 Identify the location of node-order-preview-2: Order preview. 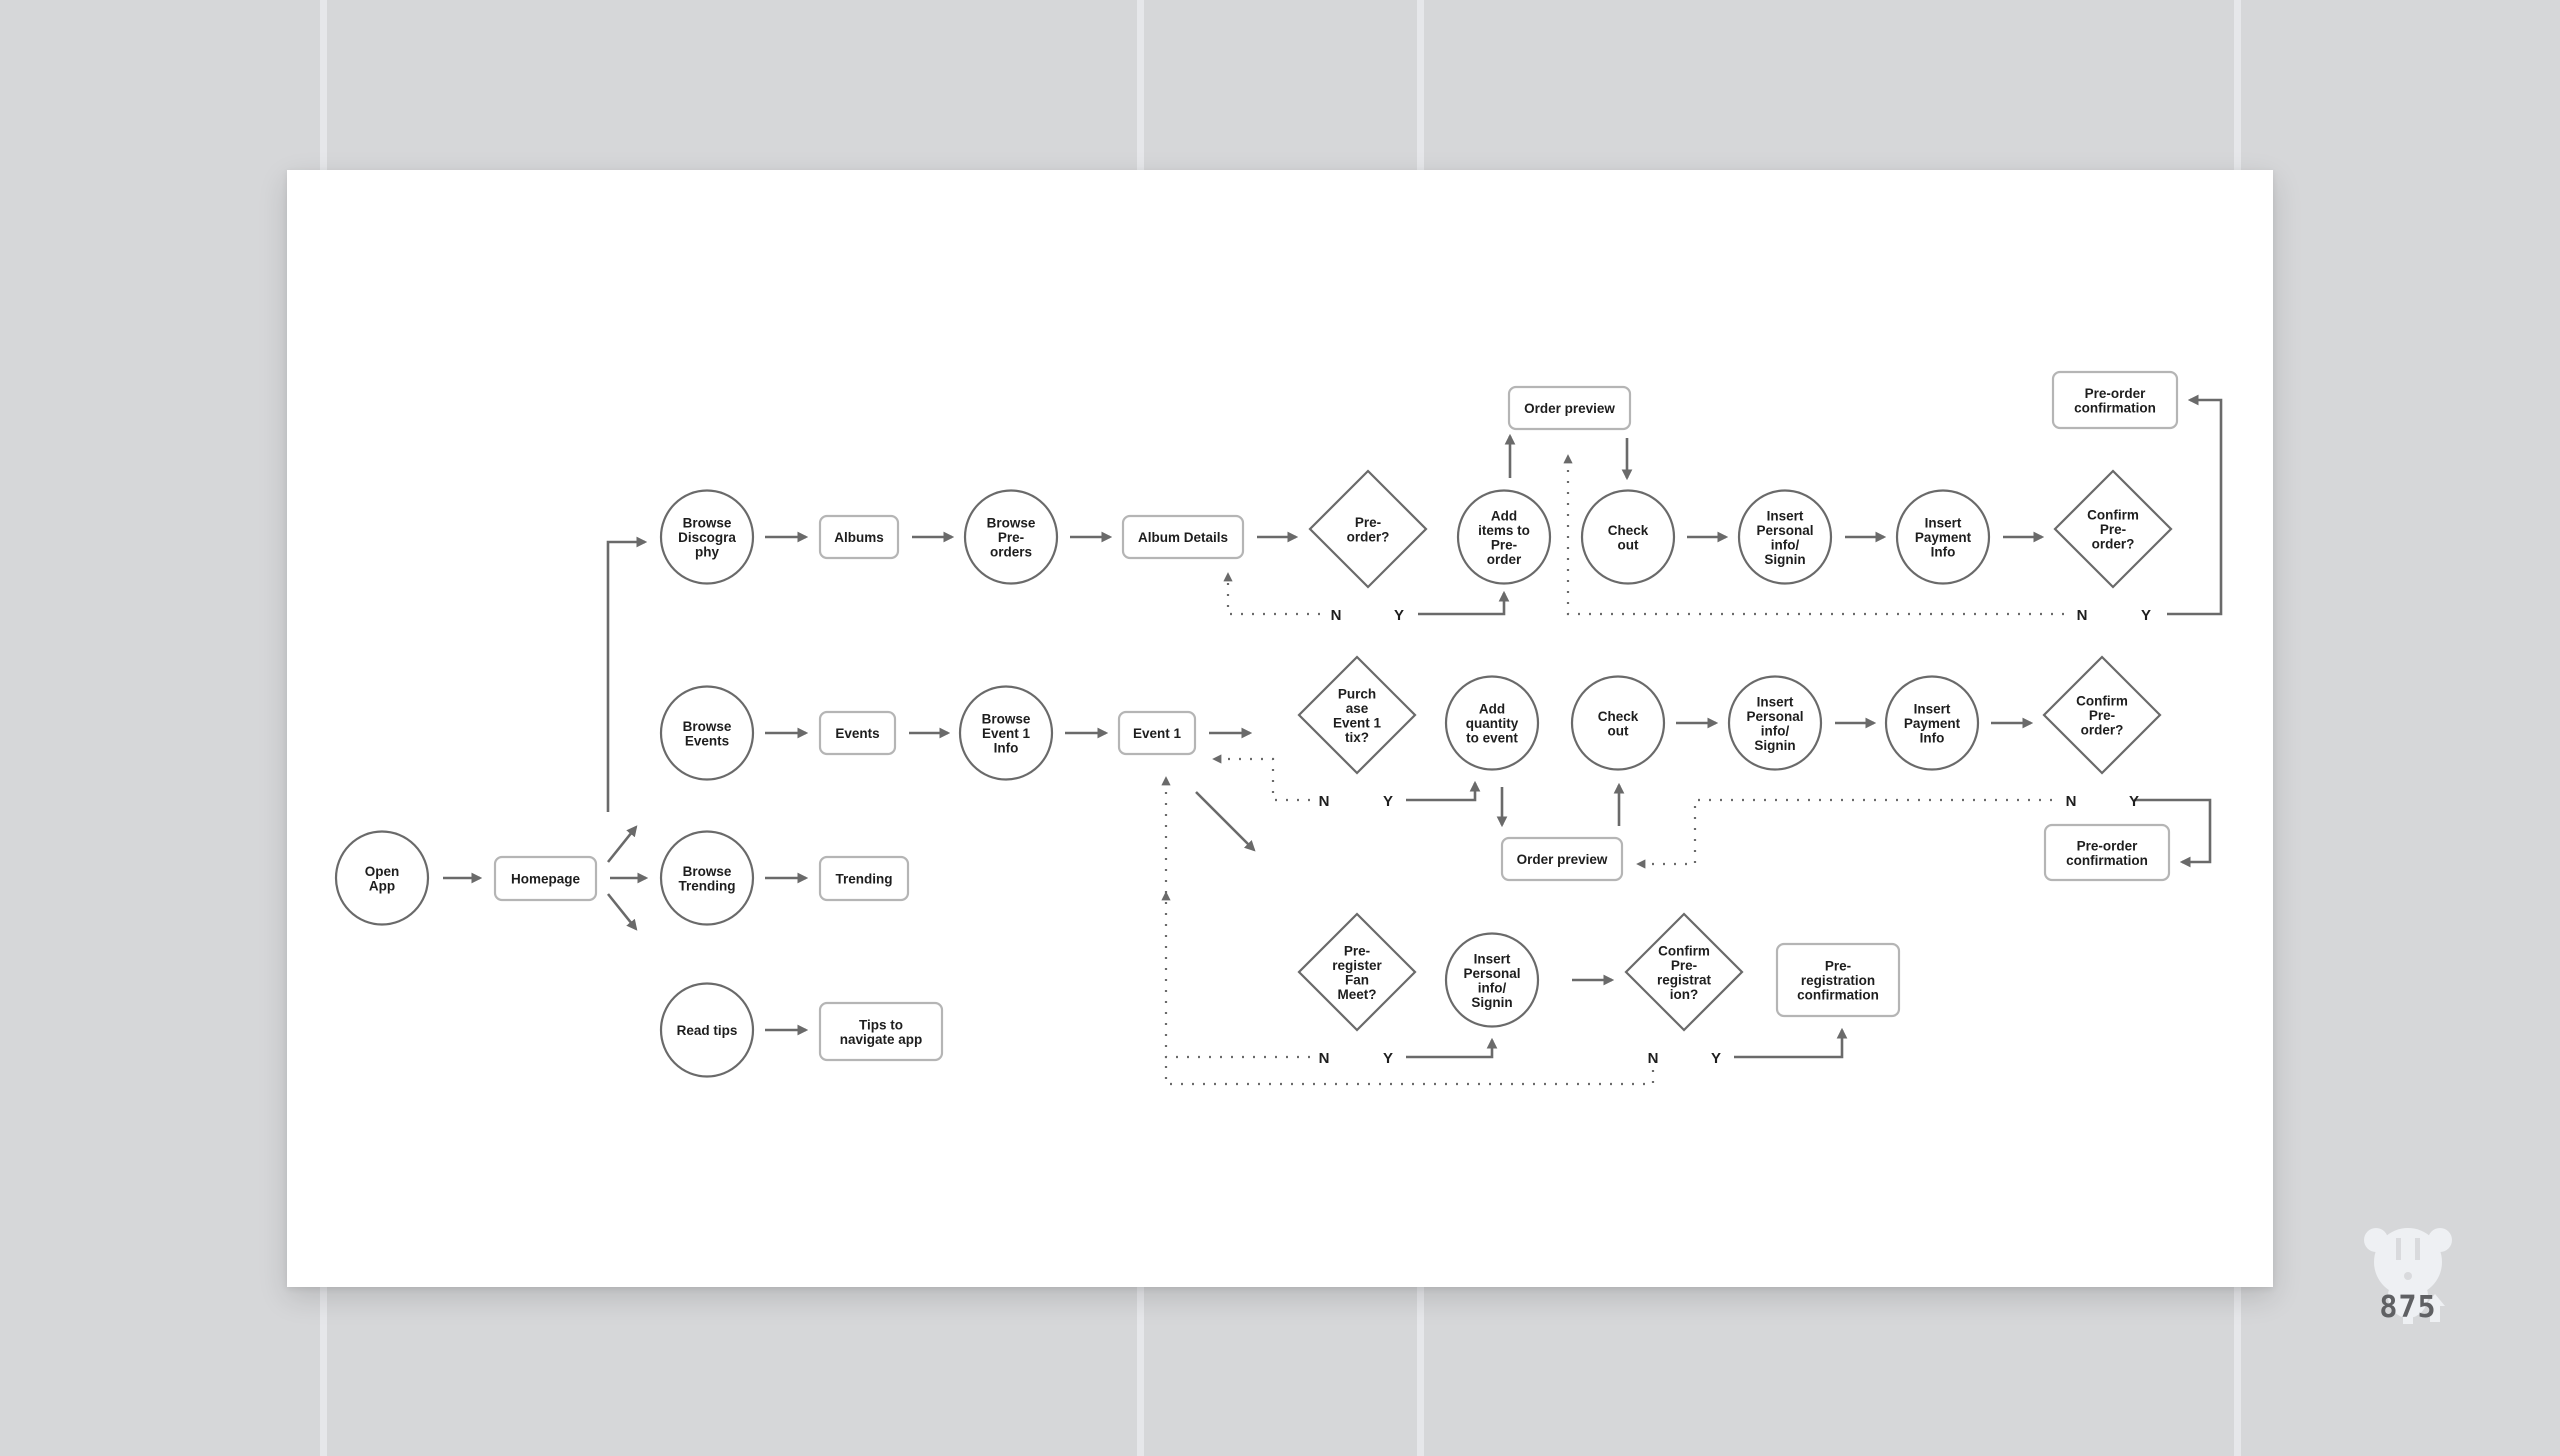
(1562, 859).